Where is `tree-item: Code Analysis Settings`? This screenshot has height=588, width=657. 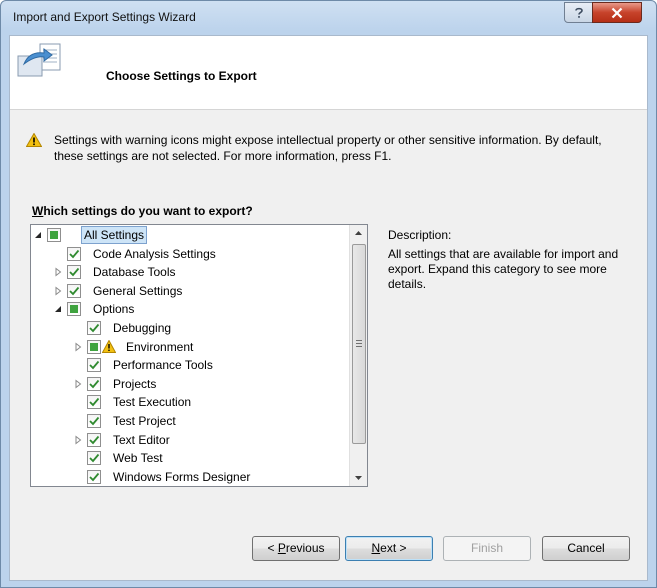
tree-item: Code Analysis Settings is located at coordinates (189, 254).